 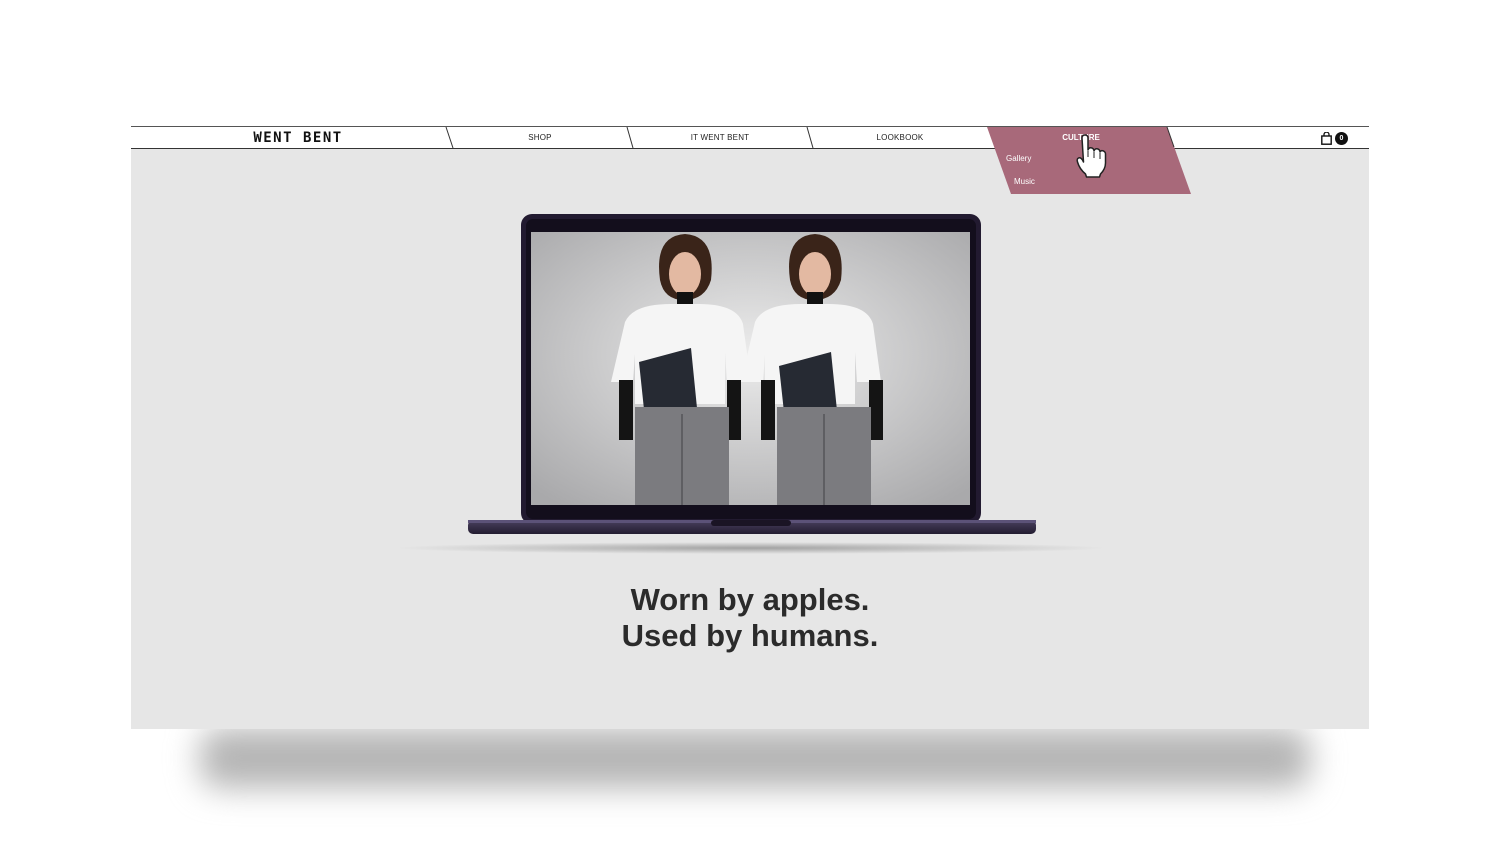 What do you see at coordinates (750, 599) in the screenshot?
I see `headline-line-1: Worn by apples.` at bounding box center [750, 599].